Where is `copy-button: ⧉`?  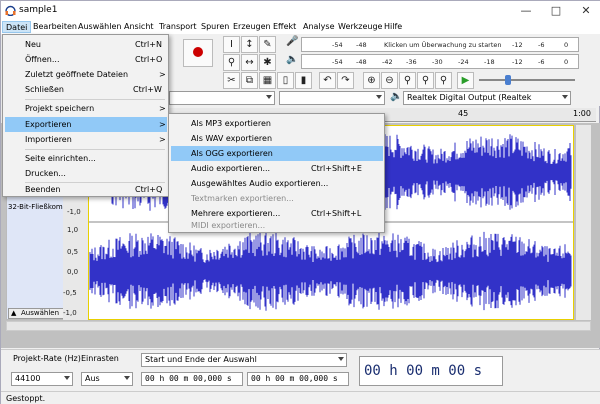
copy-button: ⧉ is located at coordinates (249, 80).